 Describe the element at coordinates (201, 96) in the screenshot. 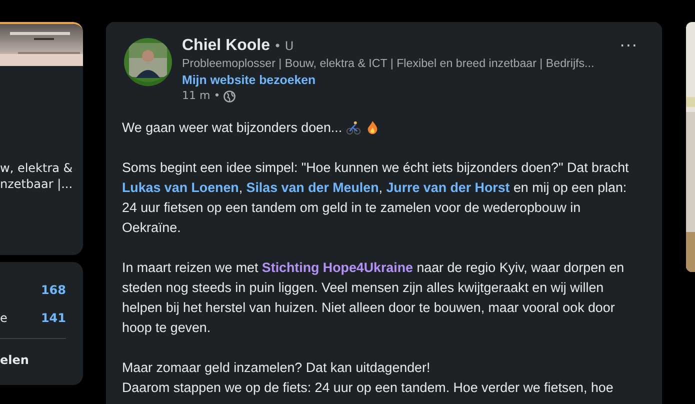

I see `post-time: 11 m •` at that location.